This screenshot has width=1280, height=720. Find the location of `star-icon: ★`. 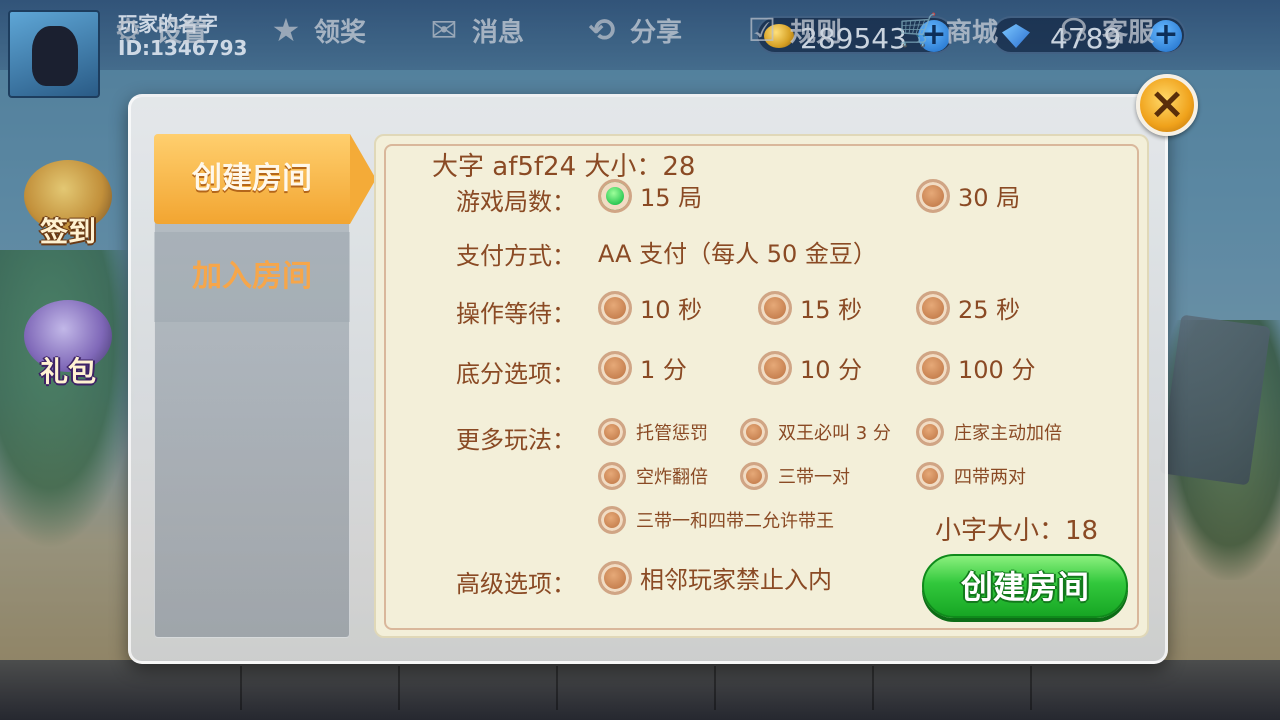

star-icon: ★ is located at coordinates (286, 30).